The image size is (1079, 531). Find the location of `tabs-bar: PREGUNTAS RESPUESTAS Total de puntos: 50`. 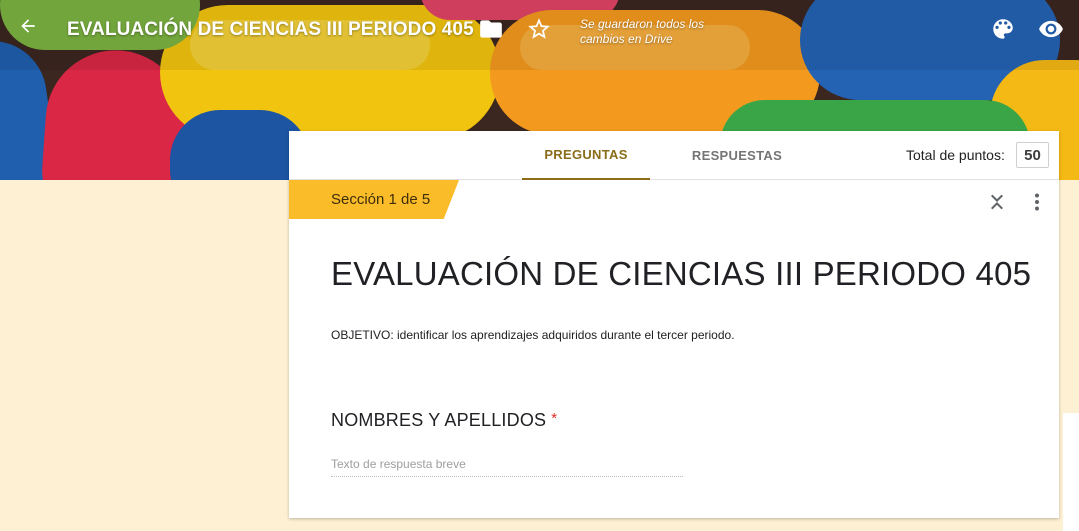

tabs-bar: PREGUNTAS RESPUESTAS Total de puntos: 50 is located at coordinates (674, 155).